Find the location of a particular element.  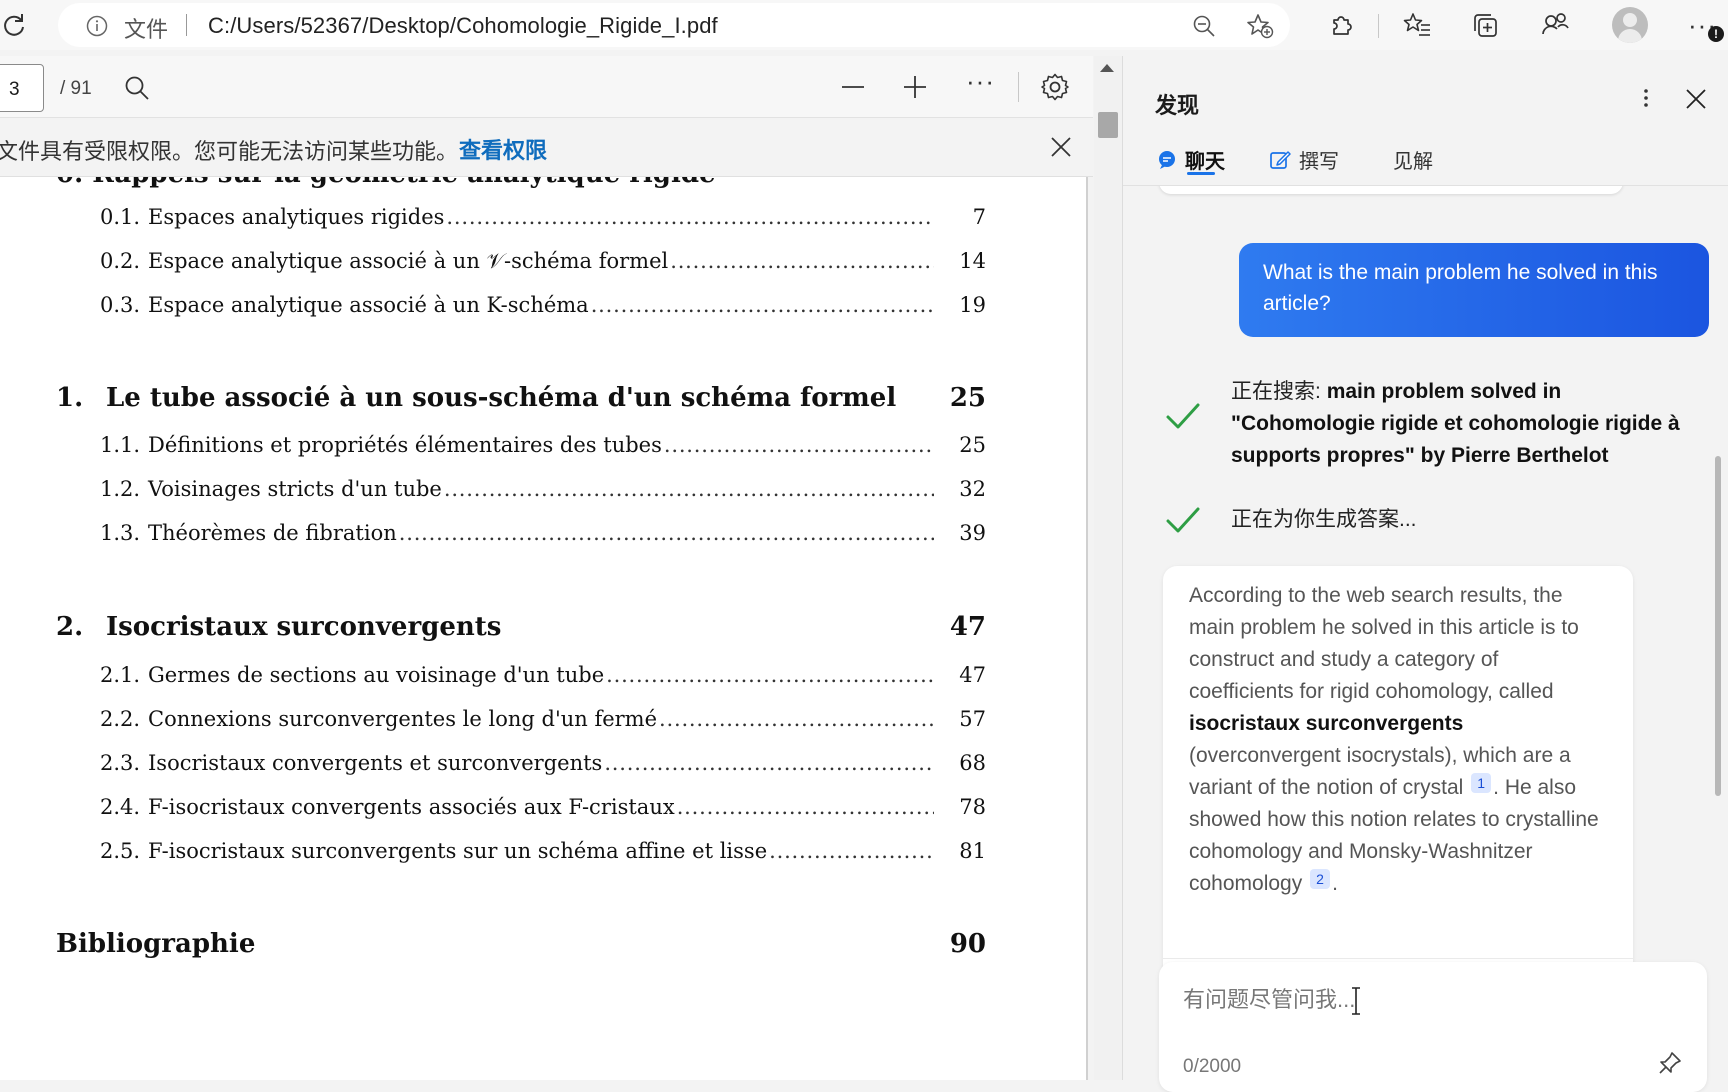

scroll-up-arrow-icon is located at coordinates (1107, 68).